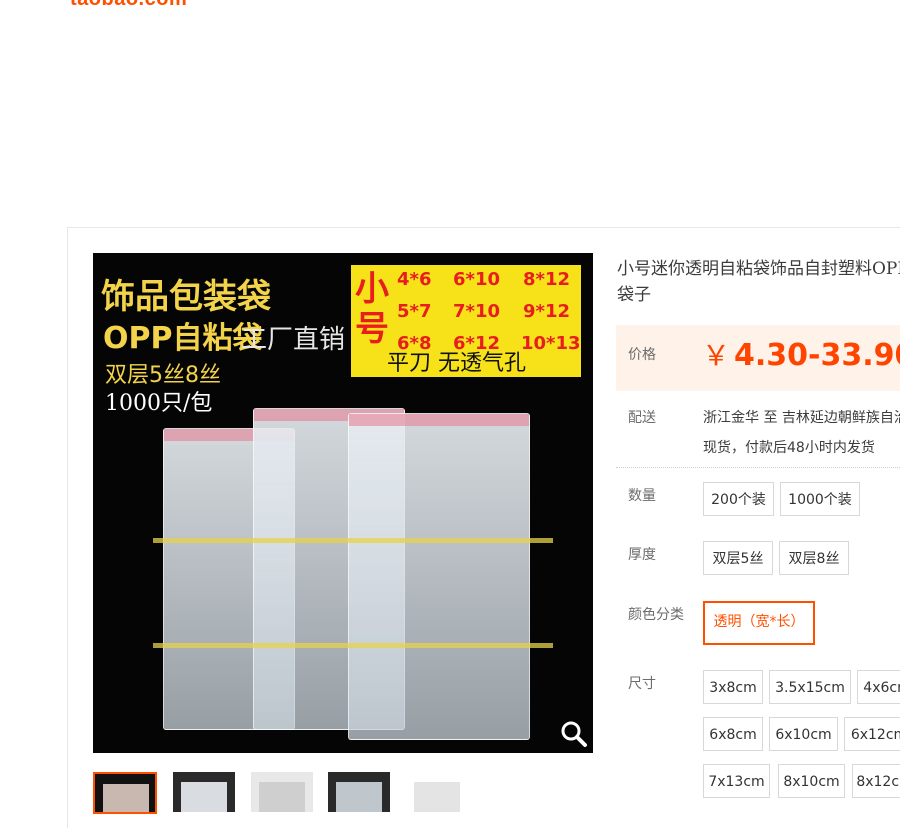 This screenshot has height=828, width=900. Describe the element at coordinates (758, 467) in the screenshot. I see `divider` at that location.